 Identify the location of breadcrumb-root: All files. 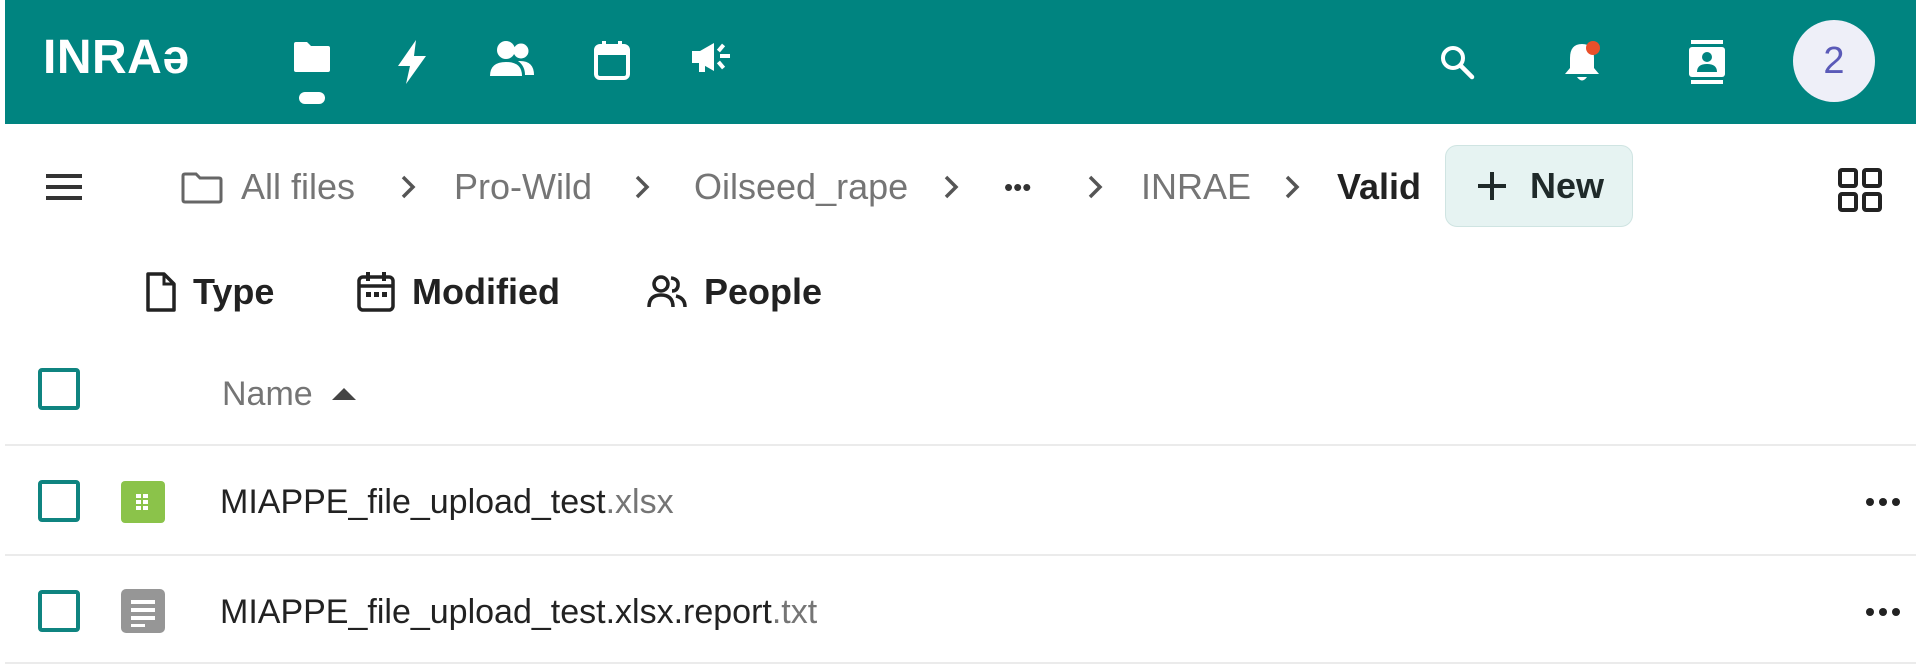
(267, 187).